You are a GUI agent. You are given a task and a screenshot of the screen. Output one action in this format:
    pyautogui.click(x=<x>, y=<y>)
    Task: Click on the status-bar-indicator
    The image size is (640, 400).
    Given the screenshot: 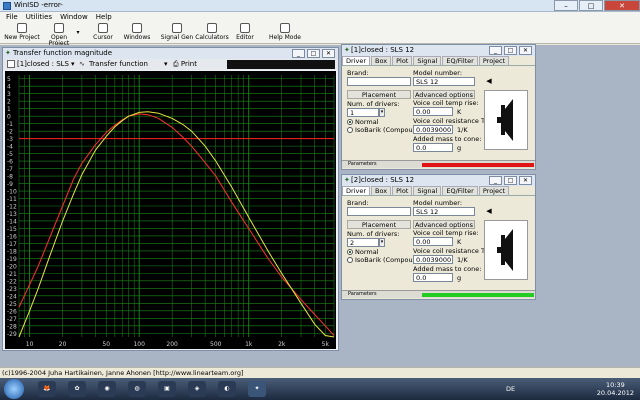 What is the action you would take?
    pyautogui.click(x=478, y=295)
    